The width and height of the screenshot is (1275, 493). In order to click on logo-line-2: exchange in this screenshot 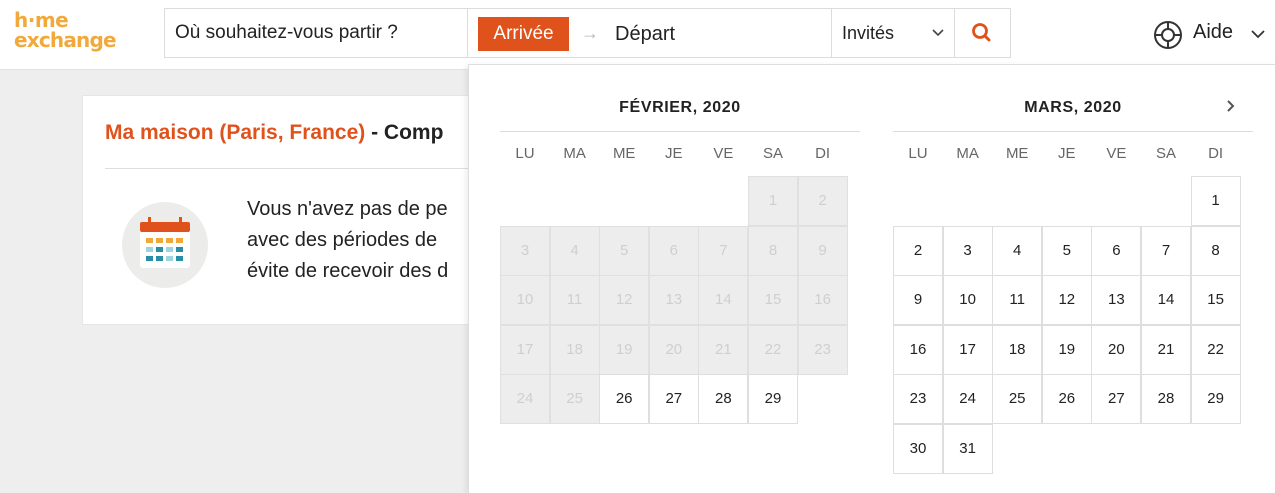, I will do `click(65, 40)`.